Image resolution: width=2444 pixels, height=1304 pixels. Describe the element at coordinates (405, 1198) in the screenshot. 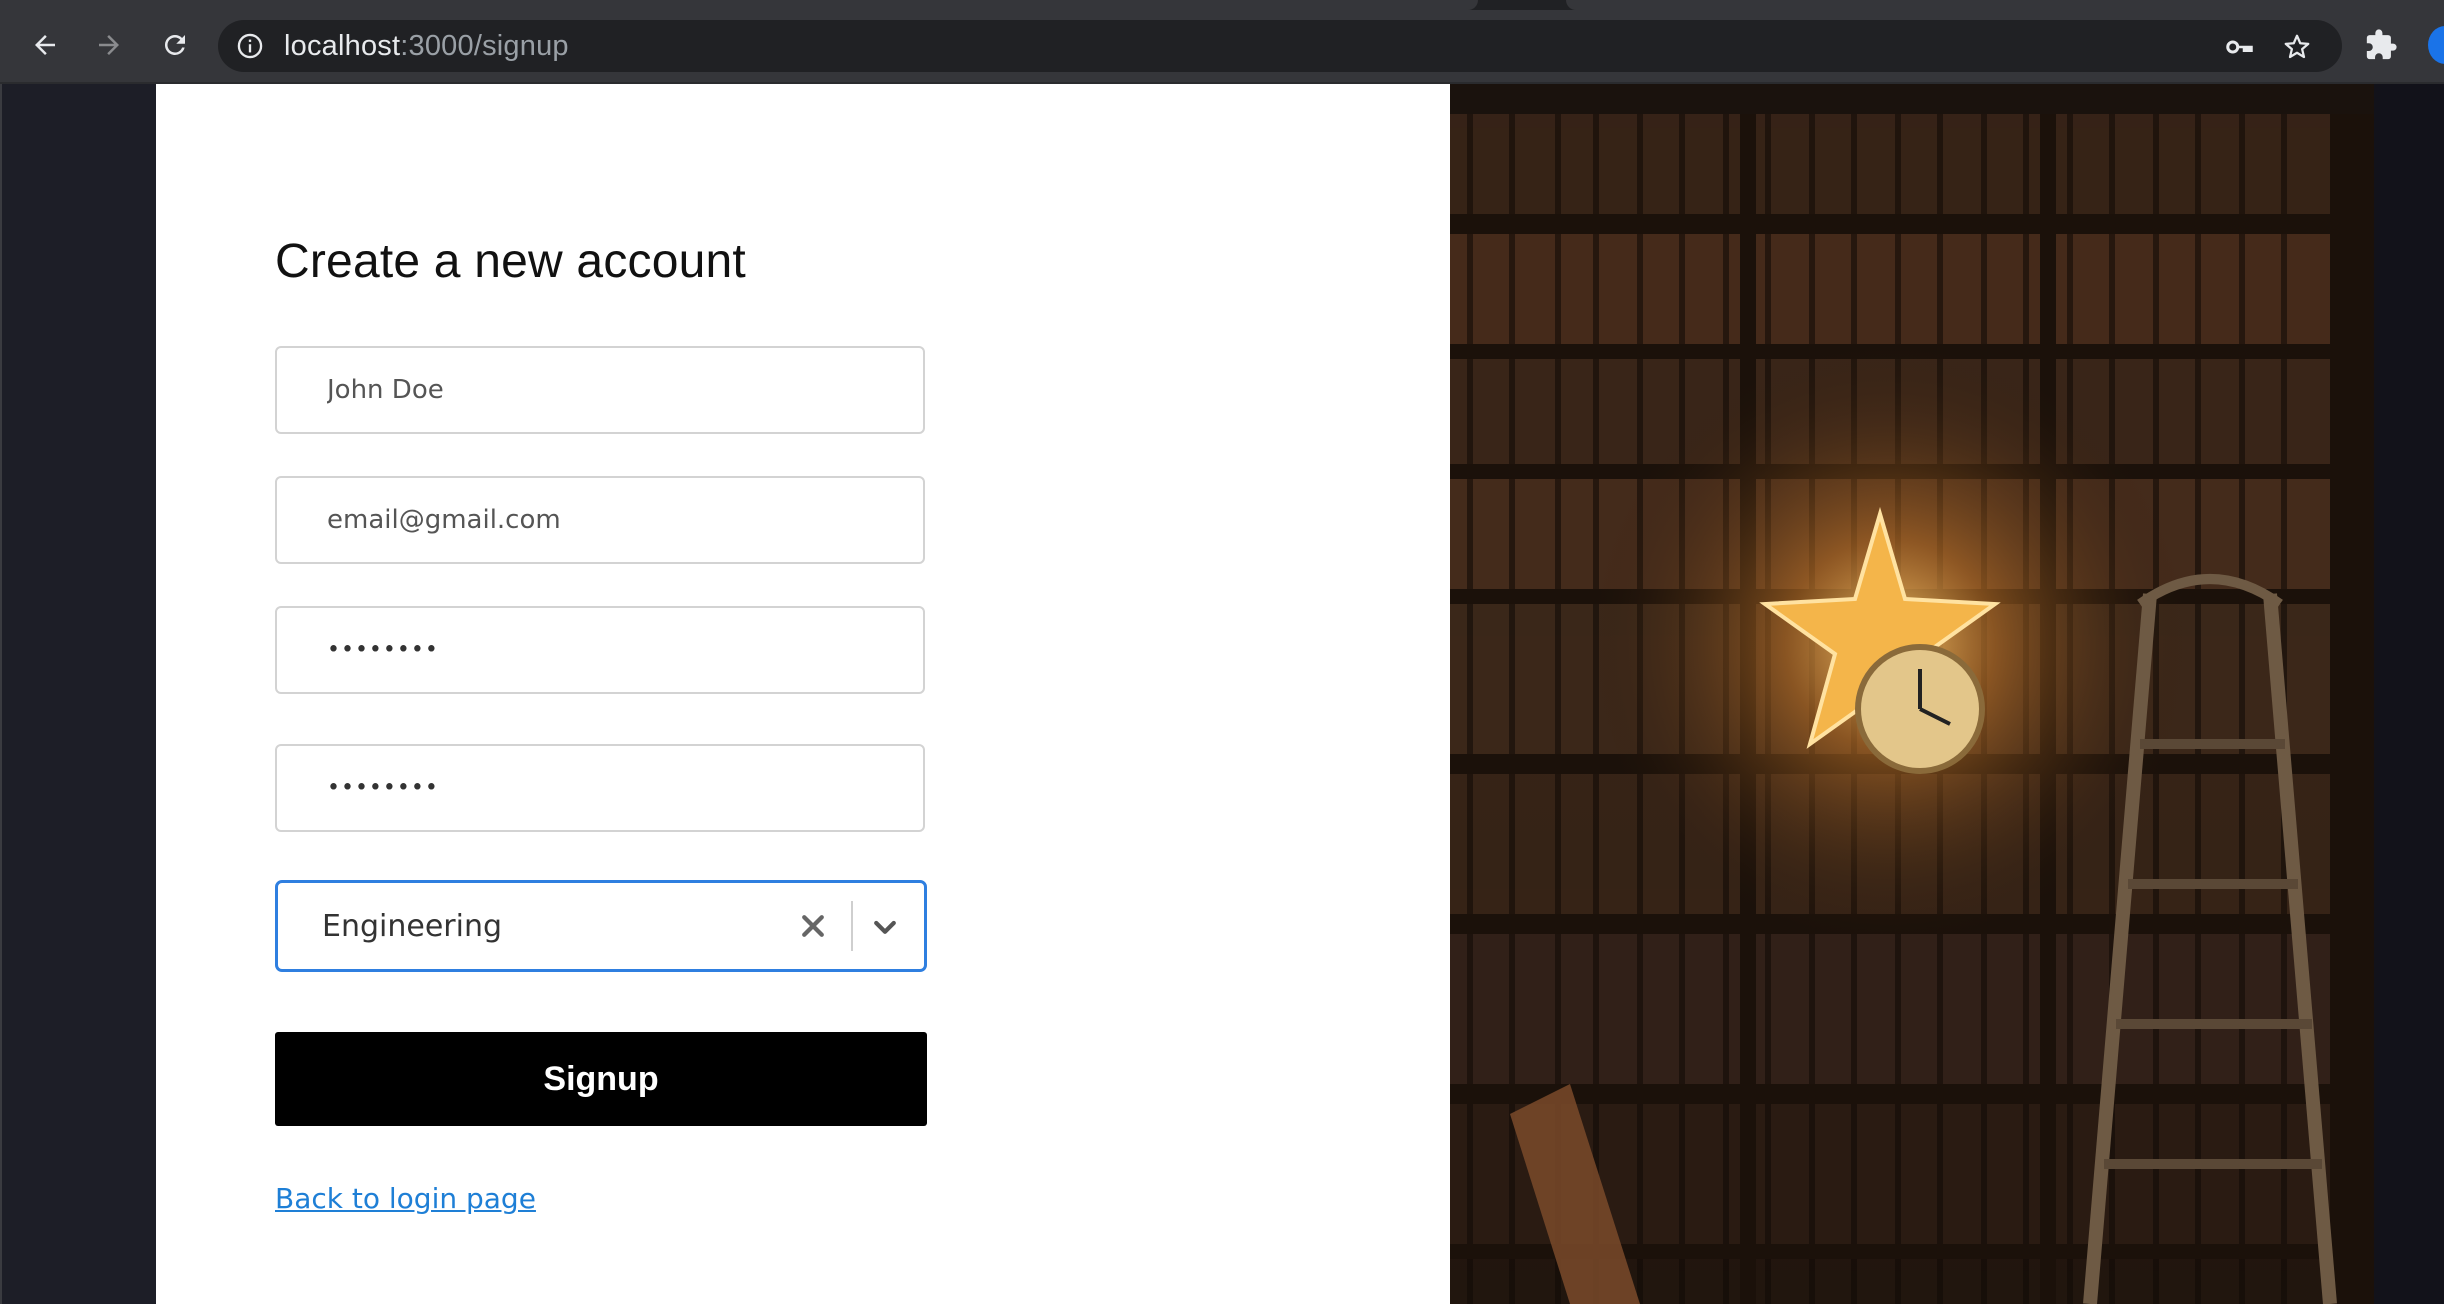

I see `back-to-login-link: Back to login page` at that location.